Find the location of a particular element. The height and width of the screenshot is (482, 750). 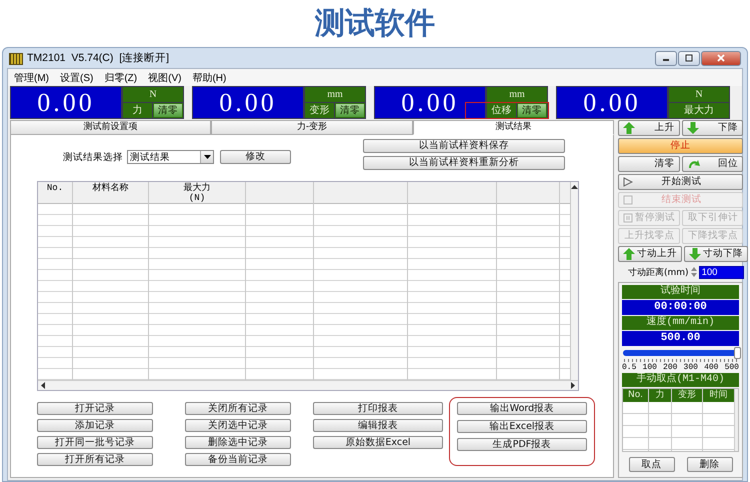

close-button is located at coordinates (721, 58).